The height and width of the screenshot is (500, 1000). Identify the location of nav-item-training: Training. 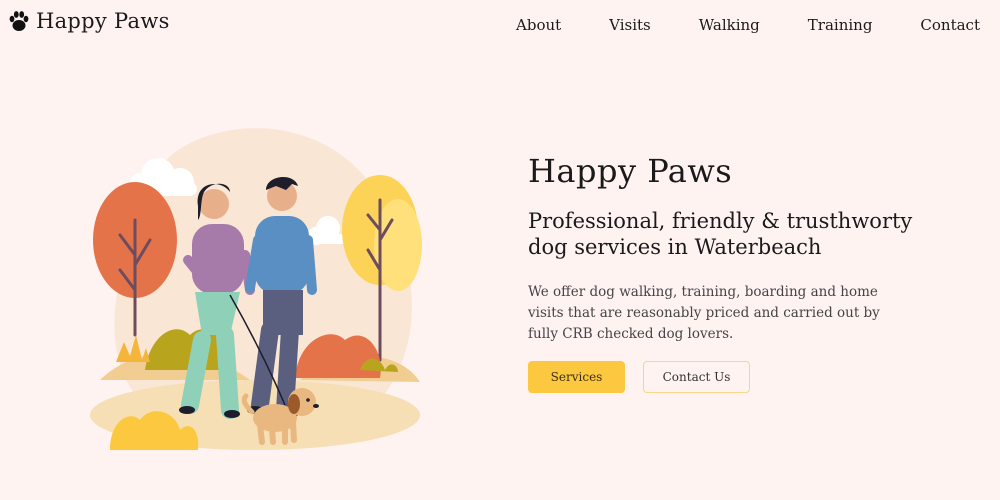
(840, 25).